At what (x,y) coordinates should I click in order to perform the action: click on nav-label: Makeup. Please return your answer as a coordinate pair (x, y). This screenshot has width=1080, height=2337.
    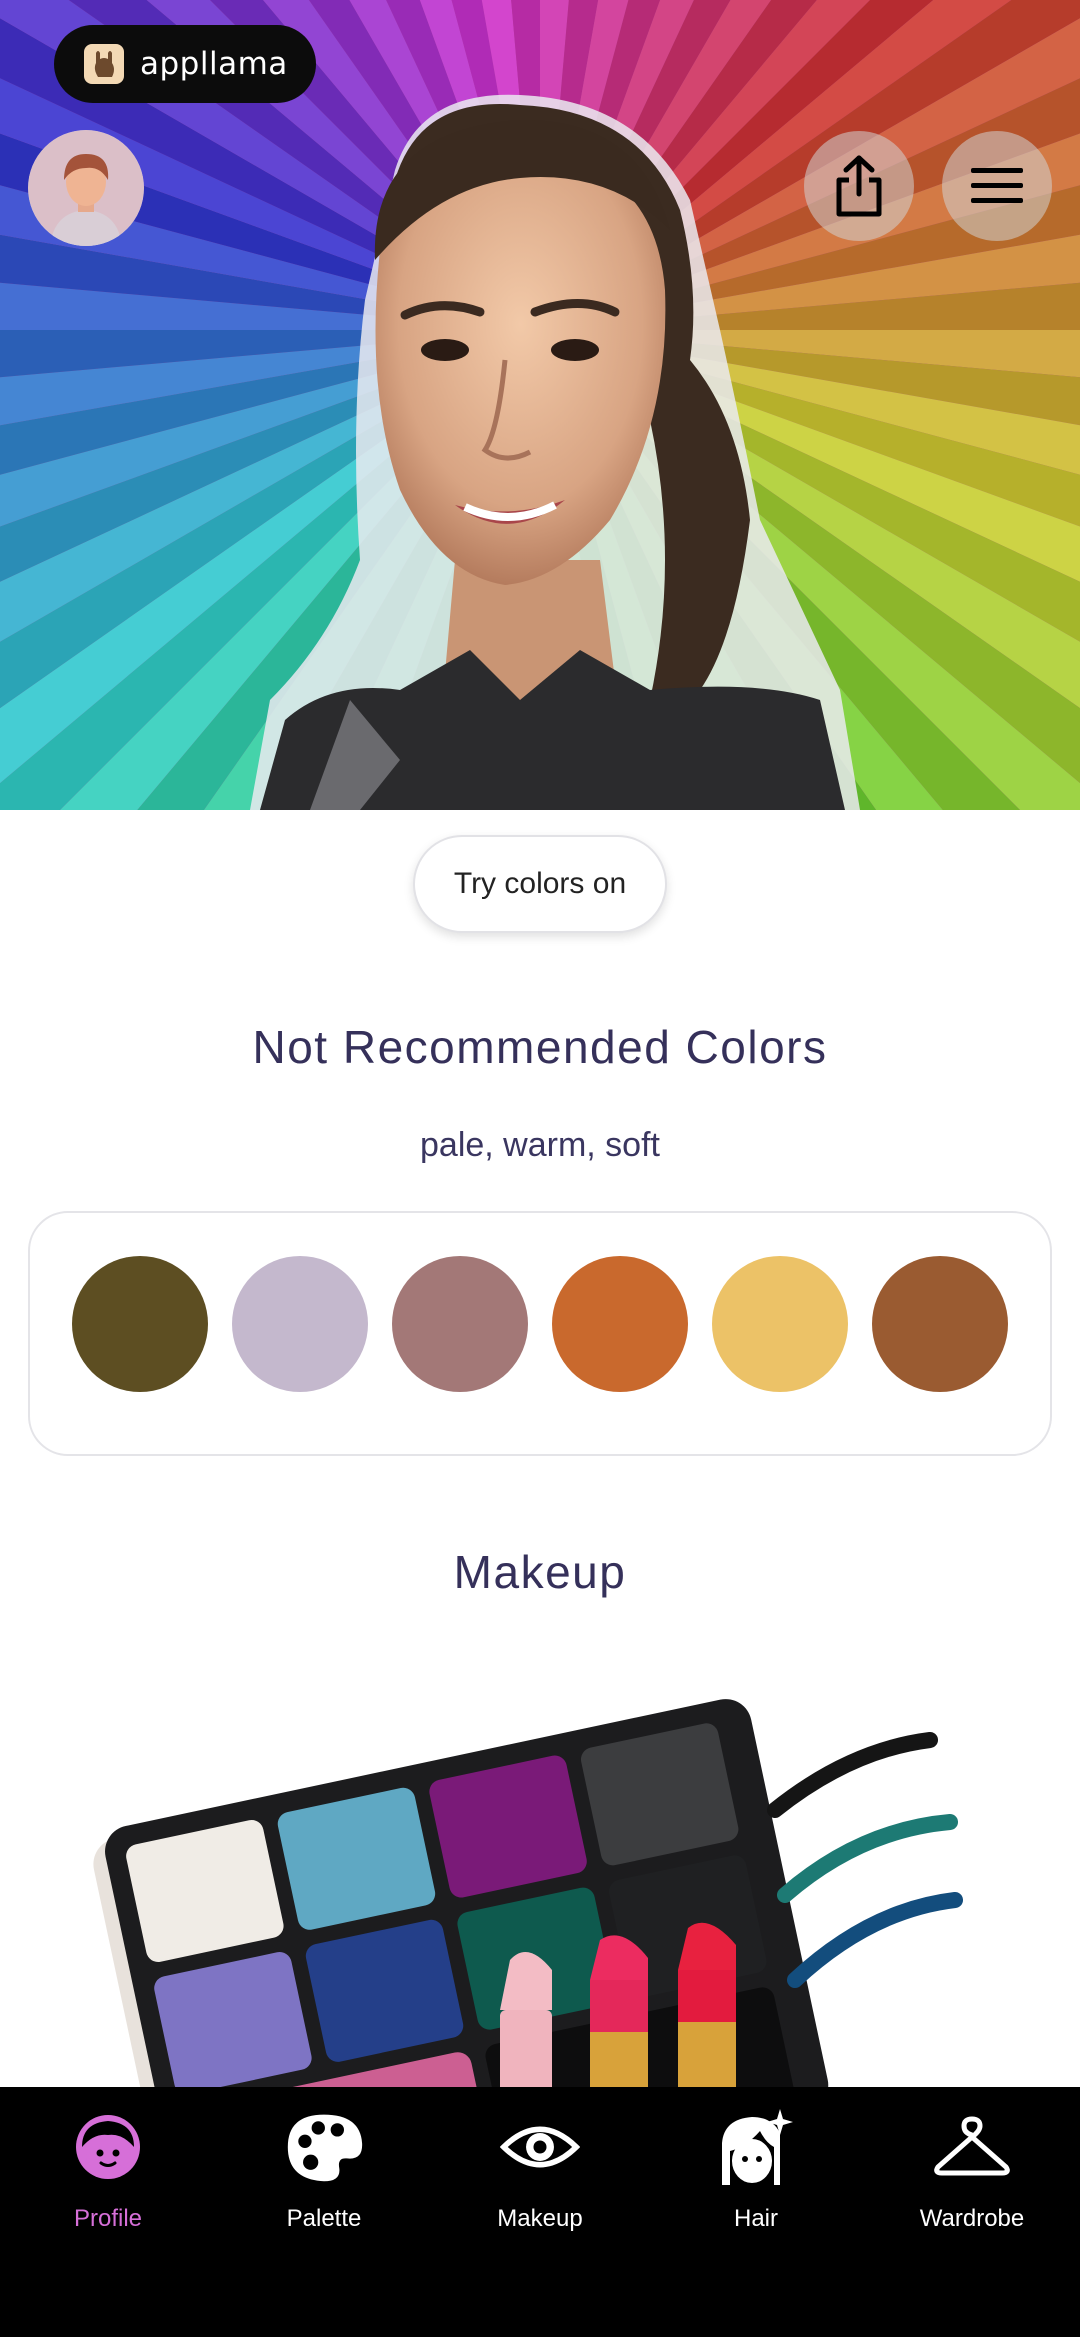
    Looking at the image, I should click on (540, 2218).